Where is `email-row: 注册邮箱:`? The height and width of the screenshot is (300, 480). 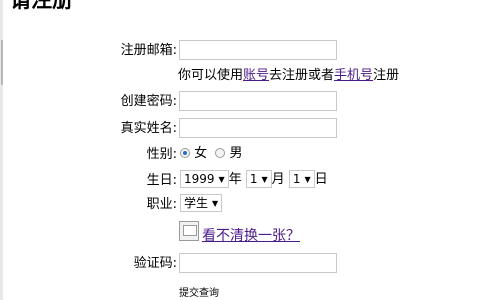 email-row: 注册邮箱: is located at coordinates (240, 51).